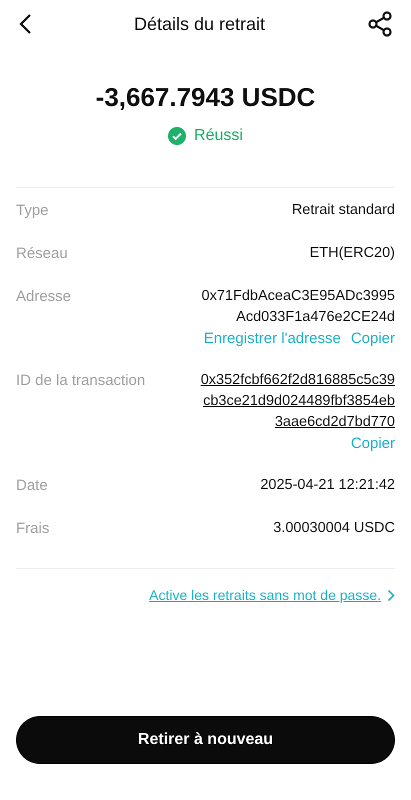 The image size is (411, 800). What do you see at coordinates (298, 296) in the screenshot?
I see `detail-value: 0x71FdbAceaC3E95ADc3995` at bounding box center [298, 296].